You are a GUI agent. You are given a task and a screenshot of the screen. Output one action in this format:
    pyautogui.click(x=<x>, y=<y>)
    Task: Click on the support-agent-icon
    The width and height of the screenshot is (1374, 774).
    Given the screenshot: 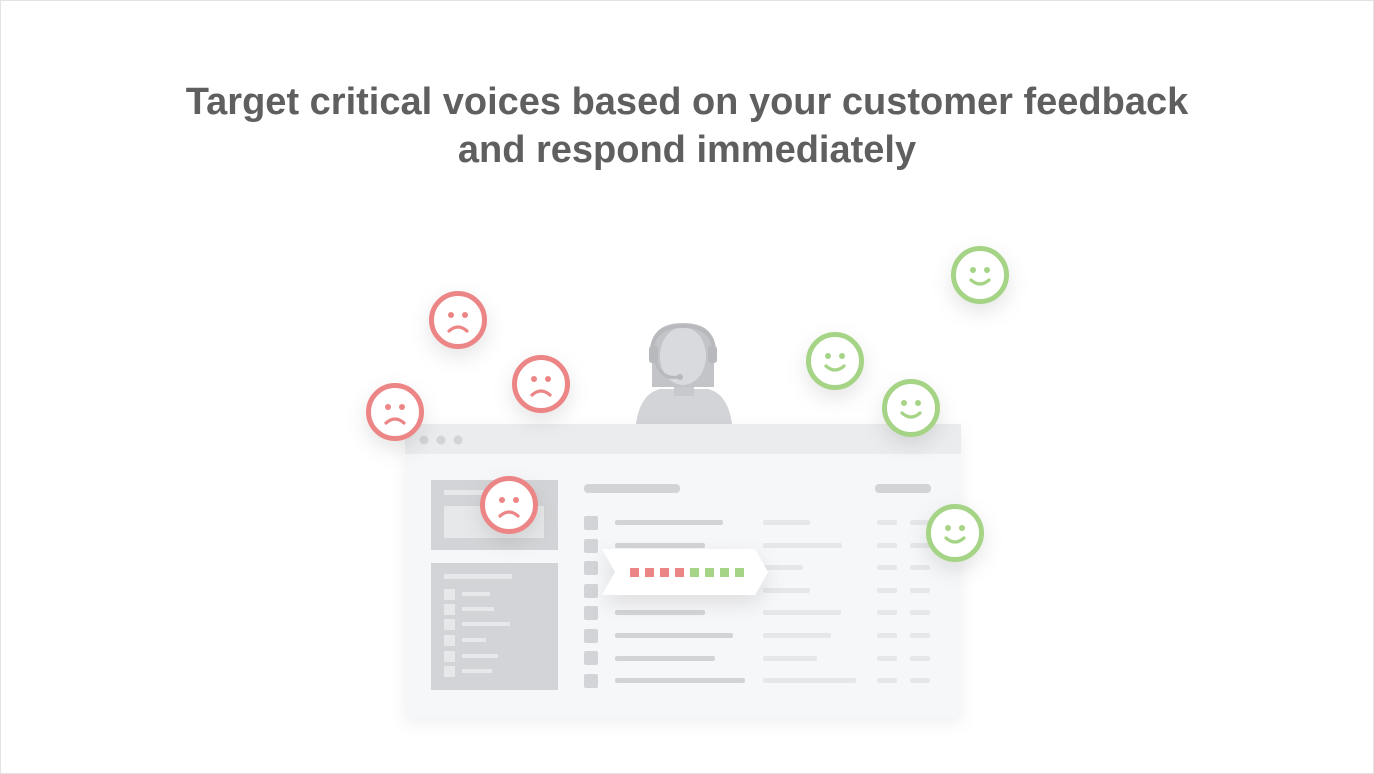 What is the action you would take?
    pyautogui.click(x=684, y=373)
    